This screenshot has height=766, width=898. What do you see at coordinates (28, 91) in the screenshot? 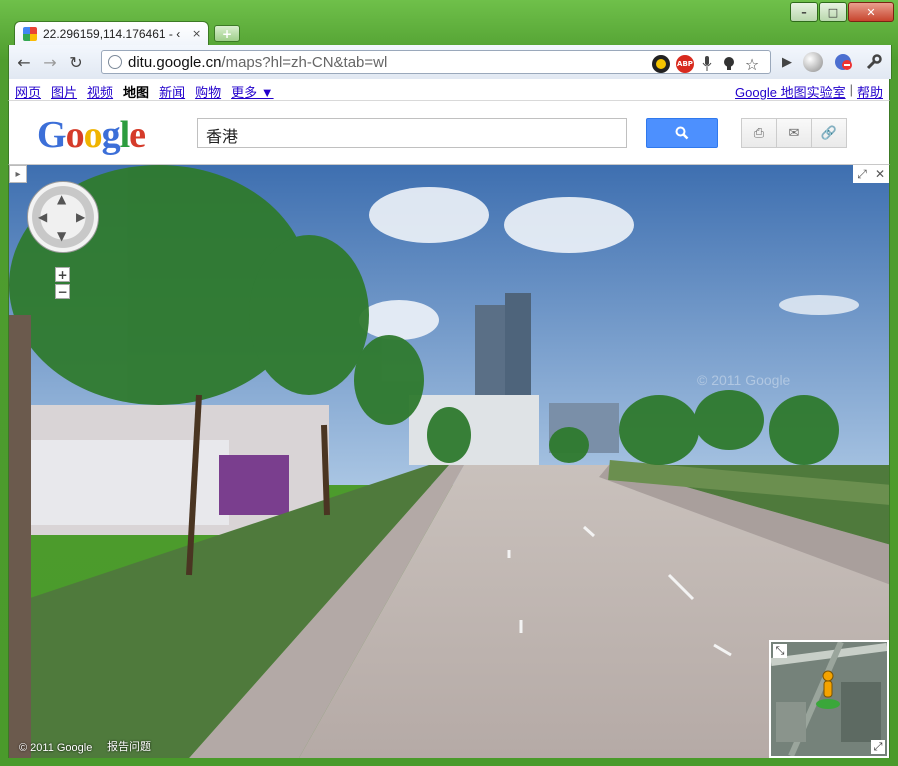
I see `gbar-link-web: 网页` at bounding box center [28, 91].